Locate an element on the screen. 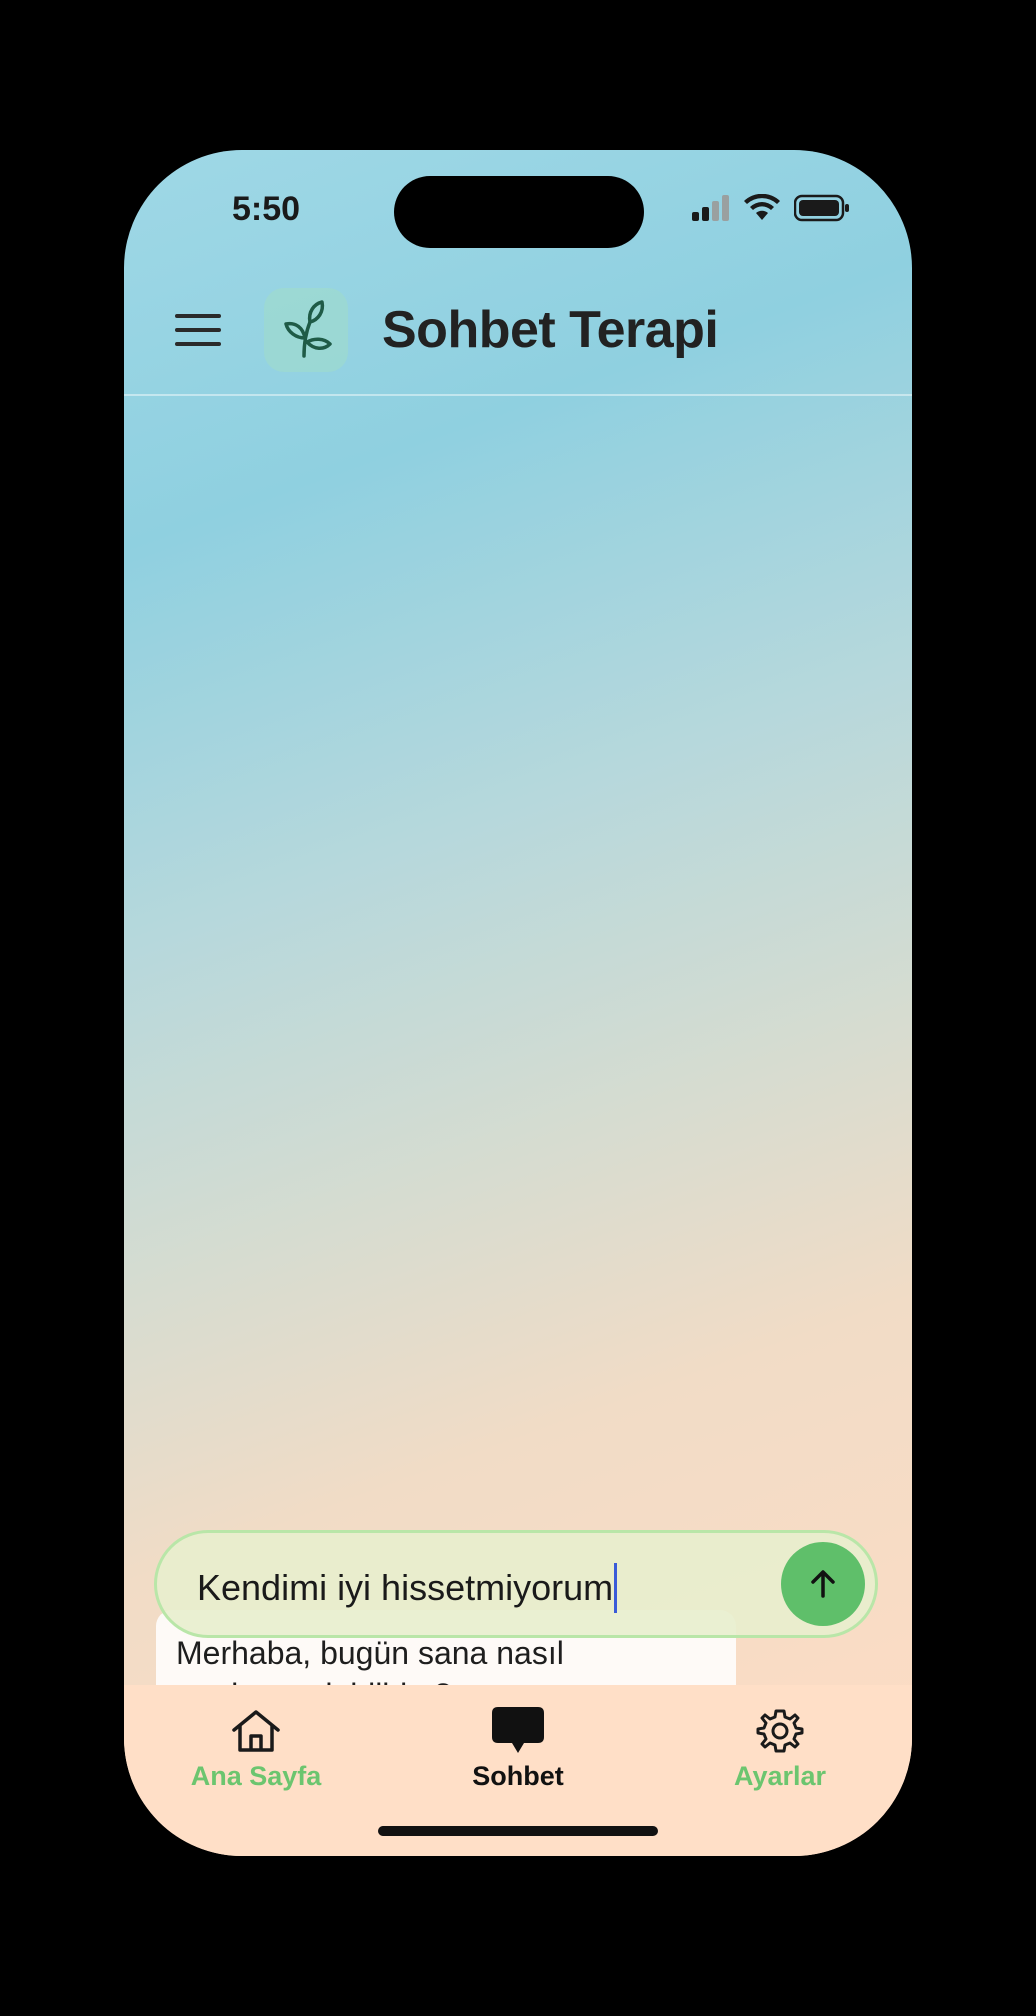  status-time: 5:50 is located at coordinates (266, 209).